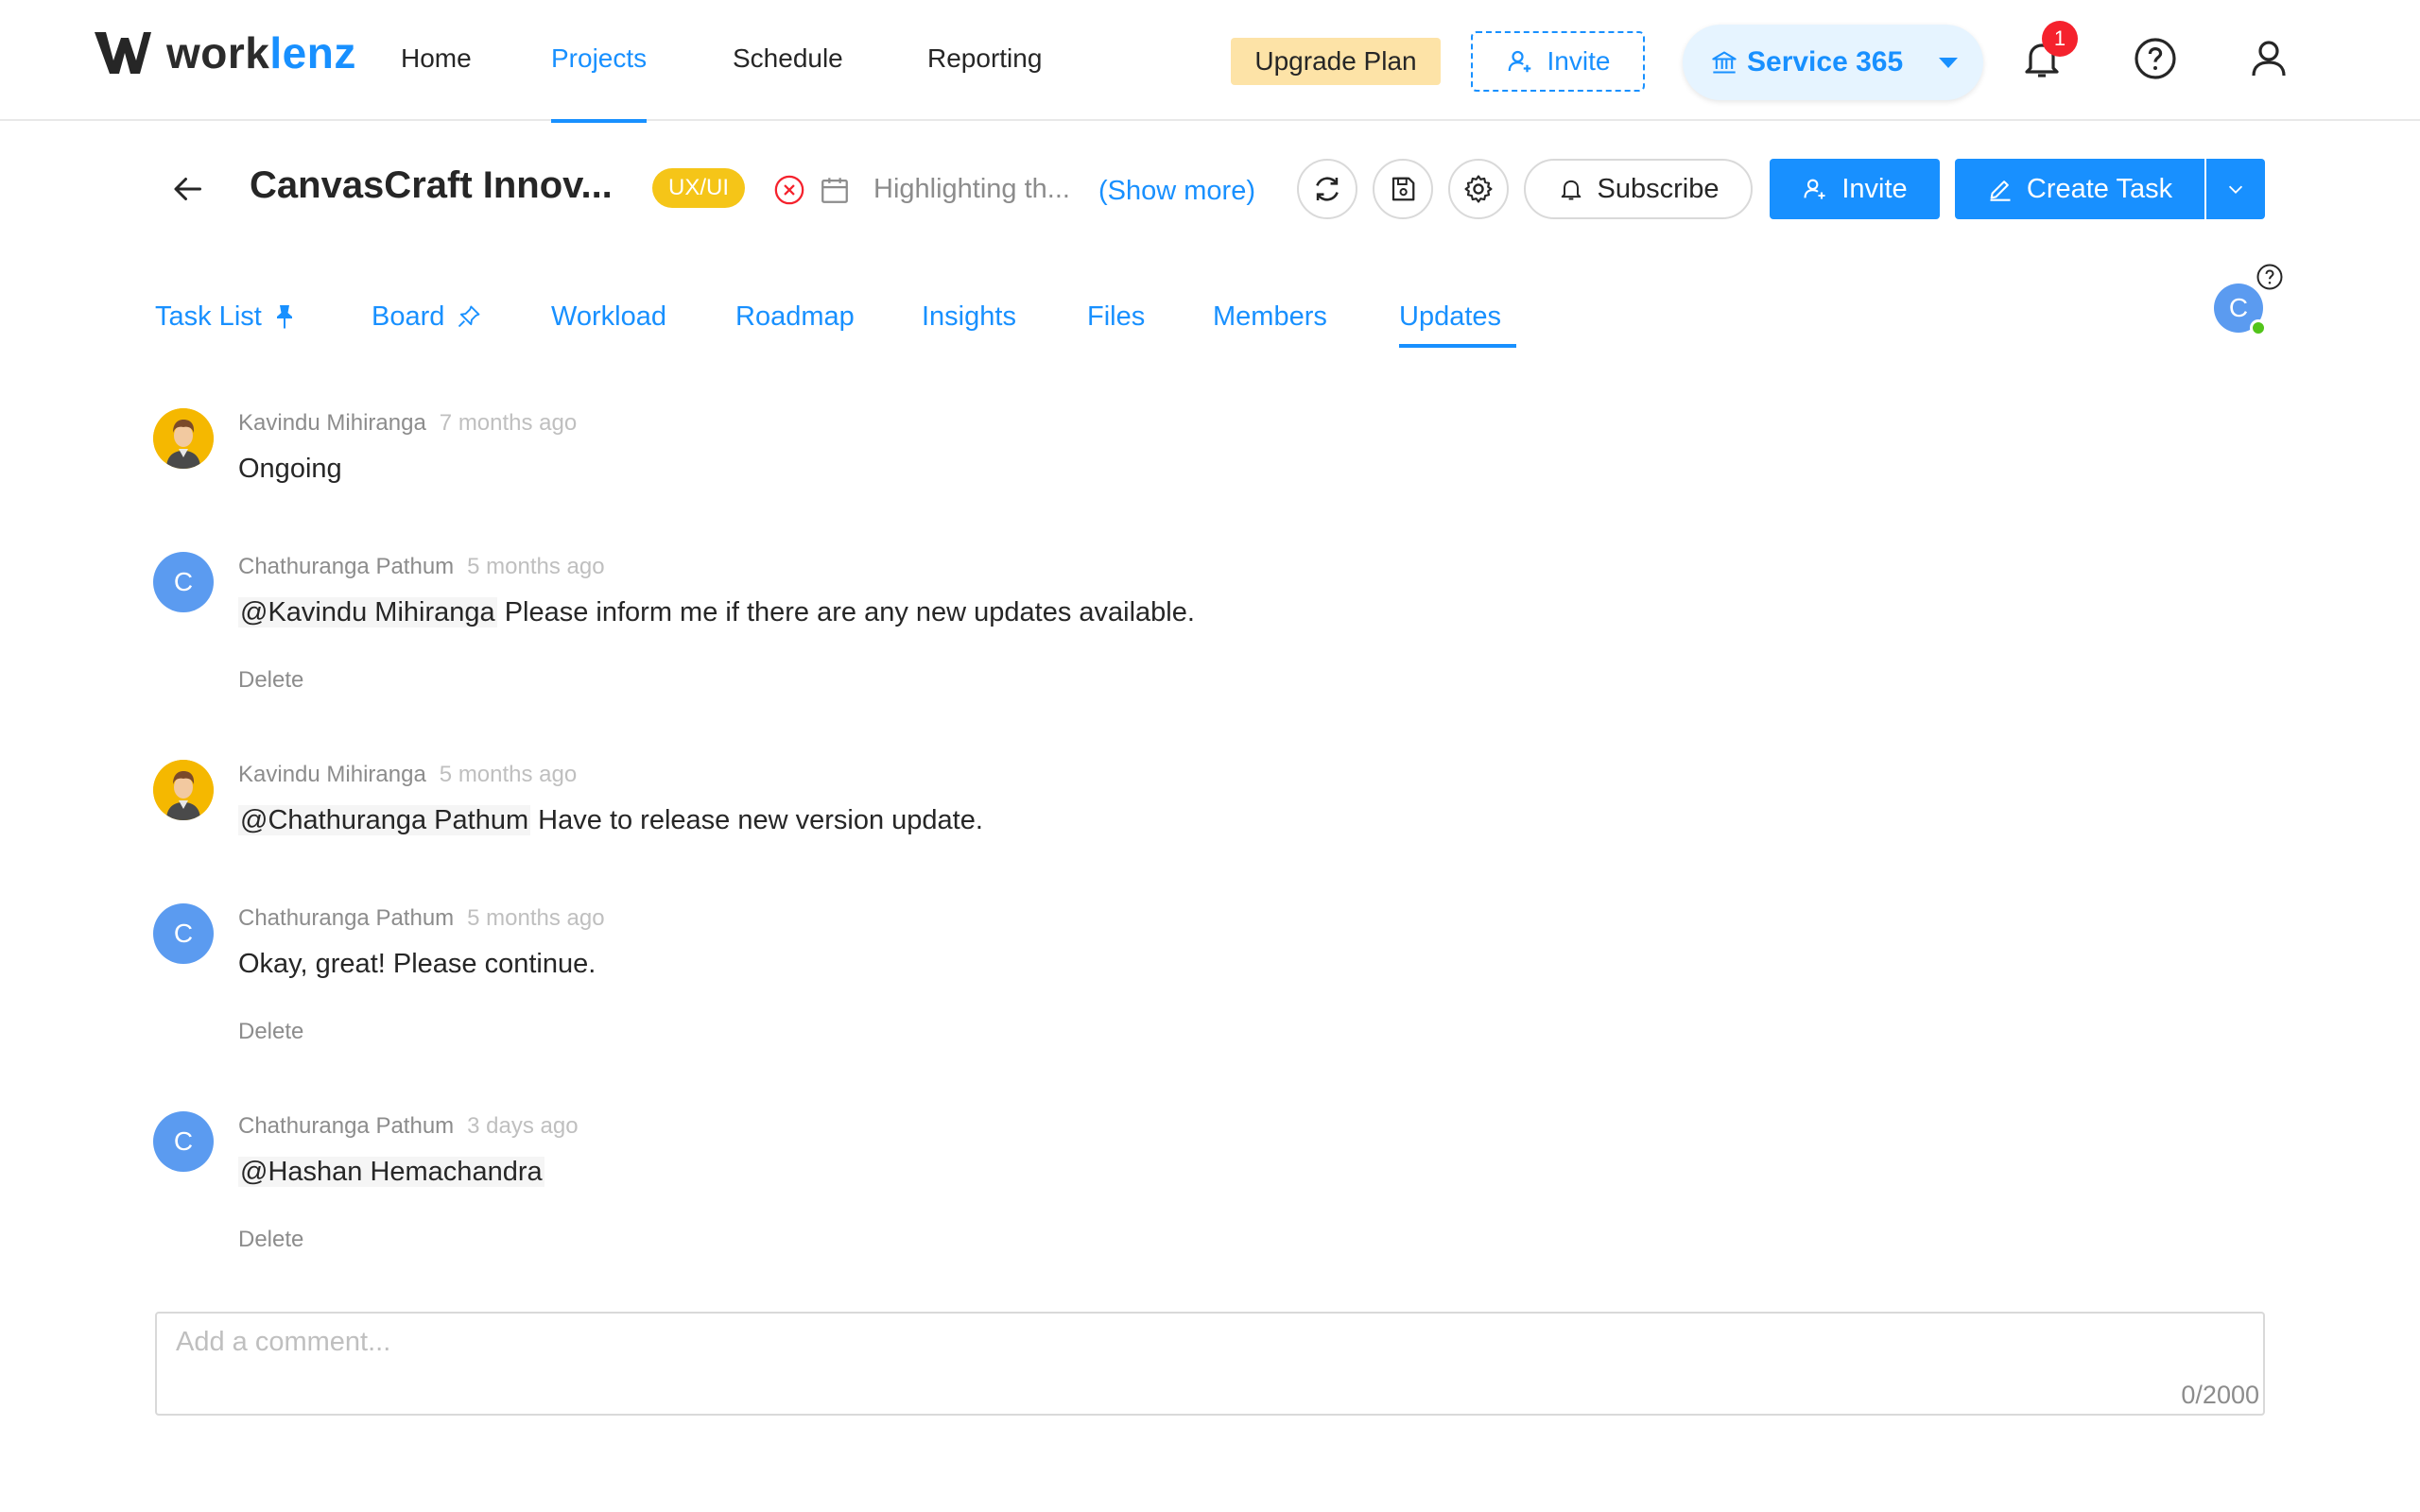 The image size is (2420, 1512). I want to click on status-cancelled-icon, so click(789, 190).